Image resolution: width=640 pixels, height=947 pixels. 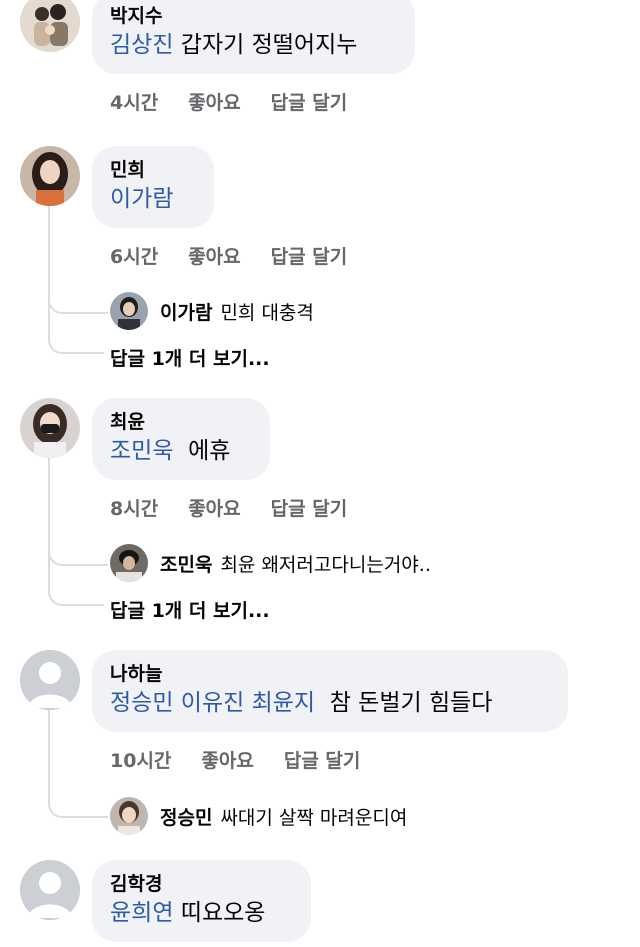 I want to click on comment-author: 박지수, so click(x=253, y=16).